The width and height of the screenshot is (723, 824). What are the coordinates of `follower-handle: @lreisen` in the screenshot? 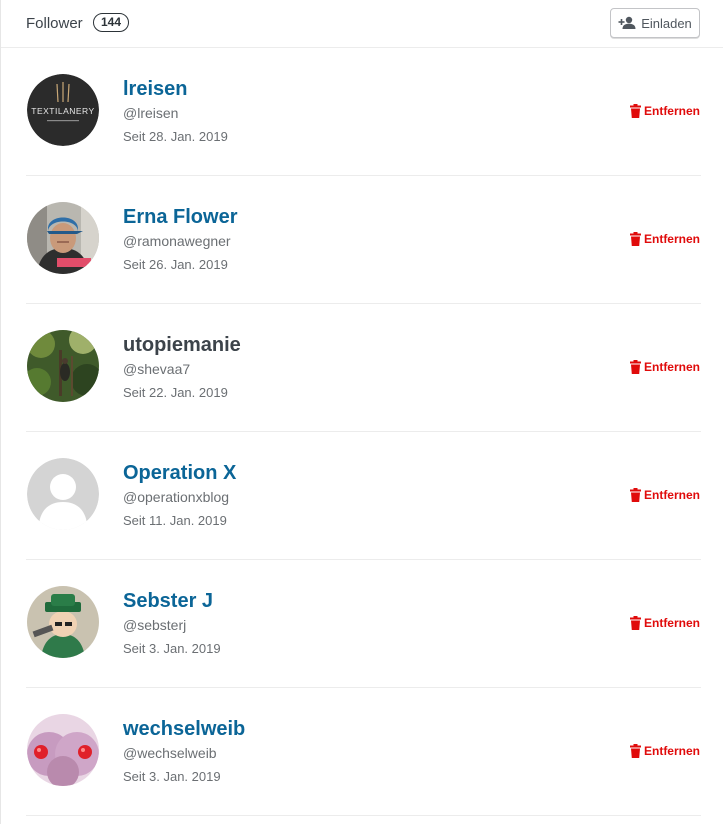 It's located at (151, 113).